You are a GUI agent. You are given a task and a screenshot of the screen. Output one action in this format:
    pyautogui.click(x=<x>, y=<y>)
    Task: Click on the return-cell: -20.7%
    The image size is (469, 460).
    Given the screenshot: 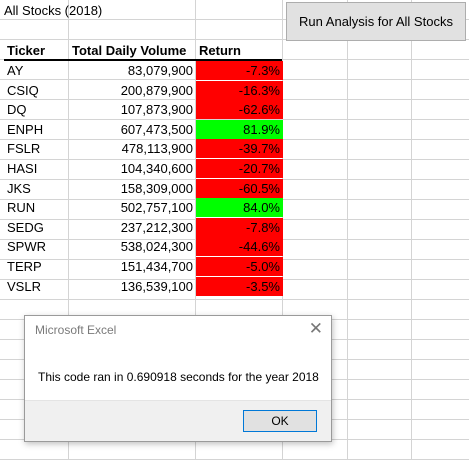 What is the action you would take?
    pyautogui.click(x=239, y=168)
    